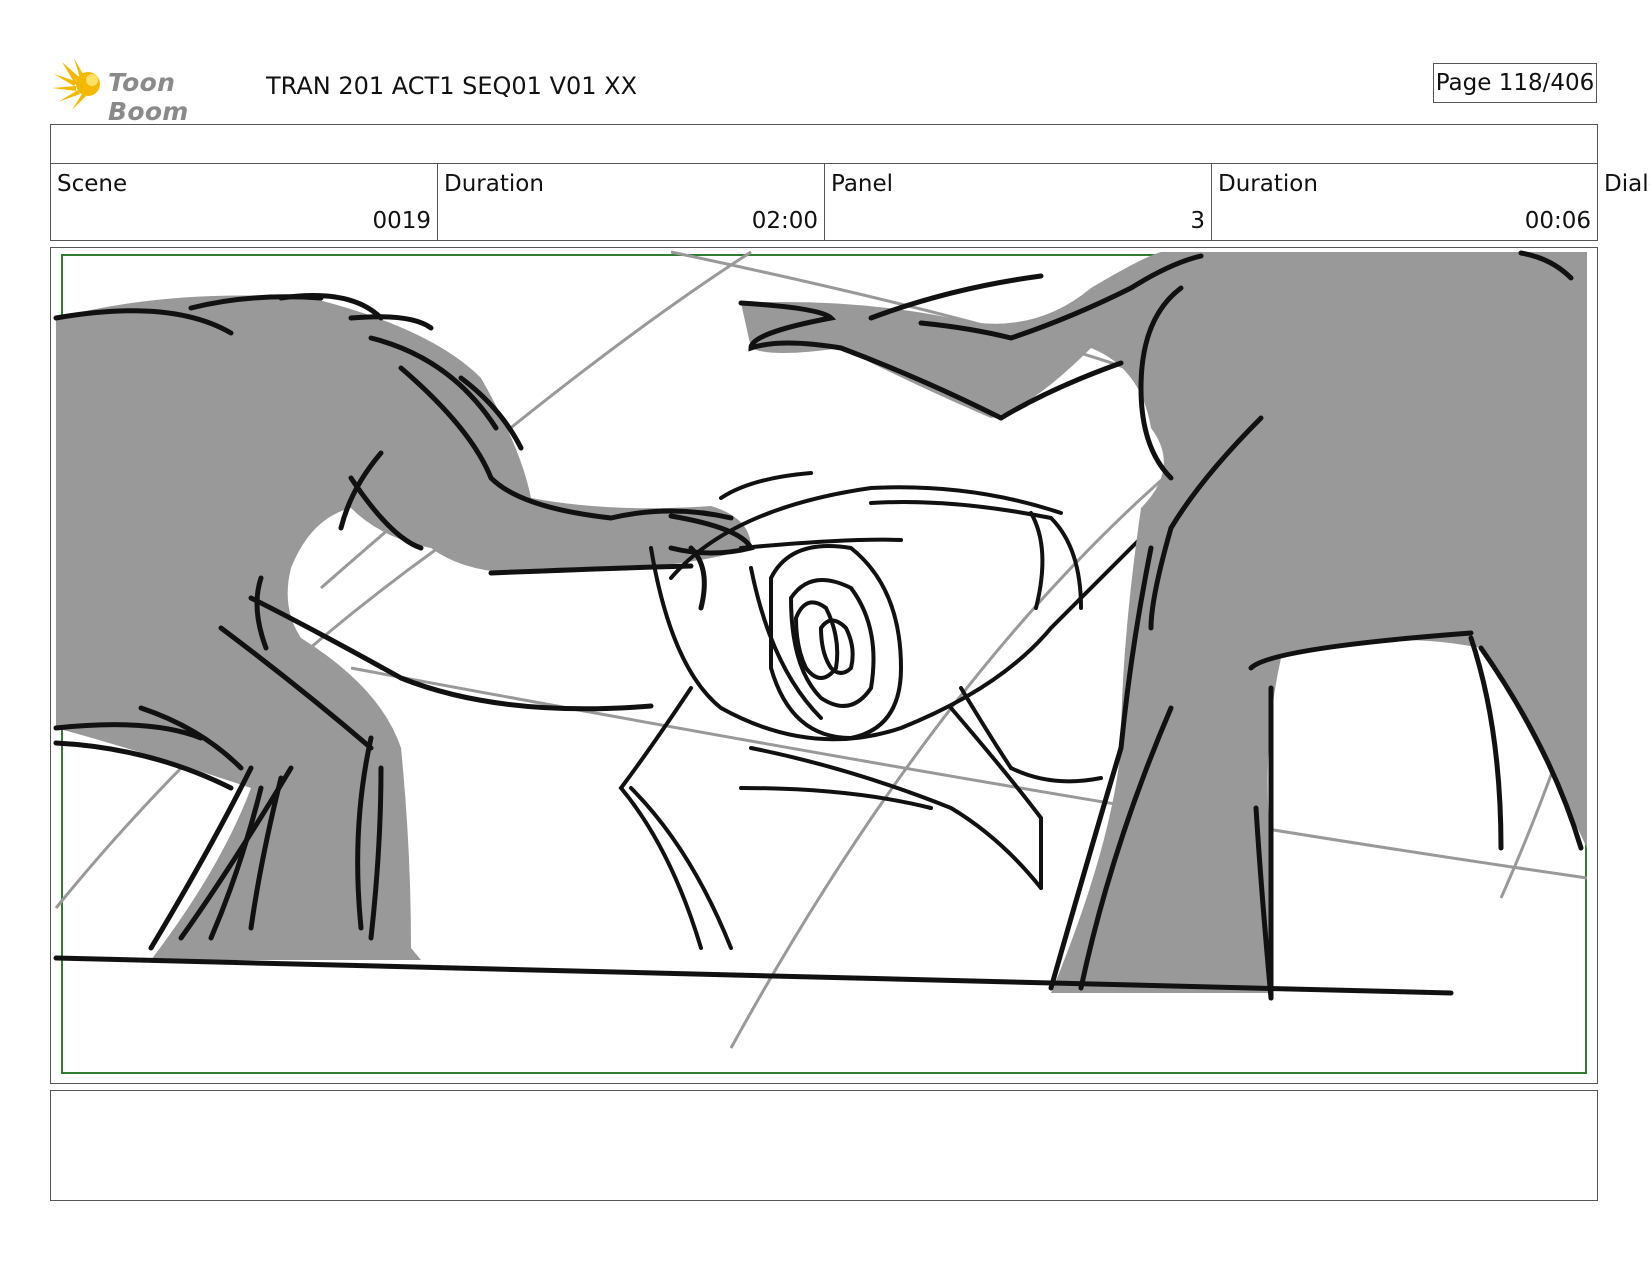  What do you see at coordinates (148, 97) in the screenshot?
I see `logo-text: Toon Boom` at bounding box center [148, 97].